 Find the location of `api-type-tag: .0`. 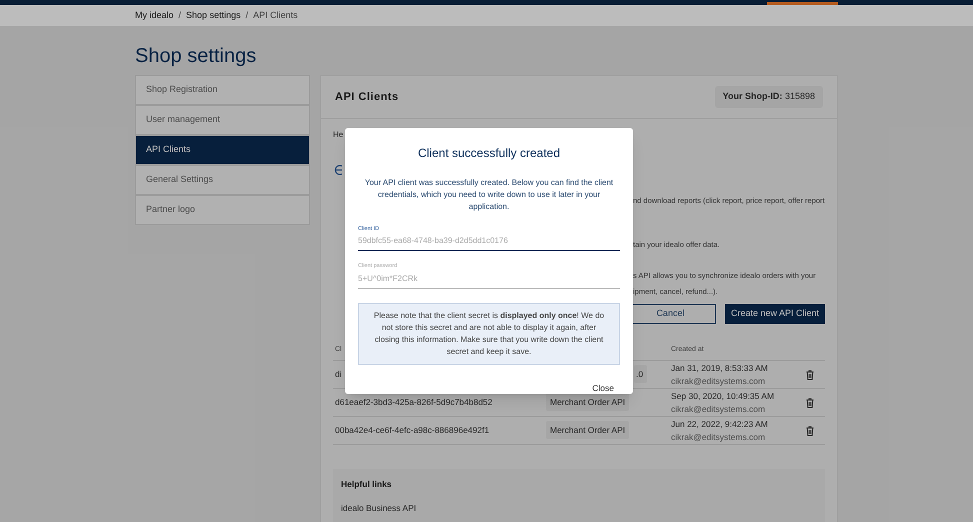

api-type-tag: .0 is located at coordinates (641, 374).